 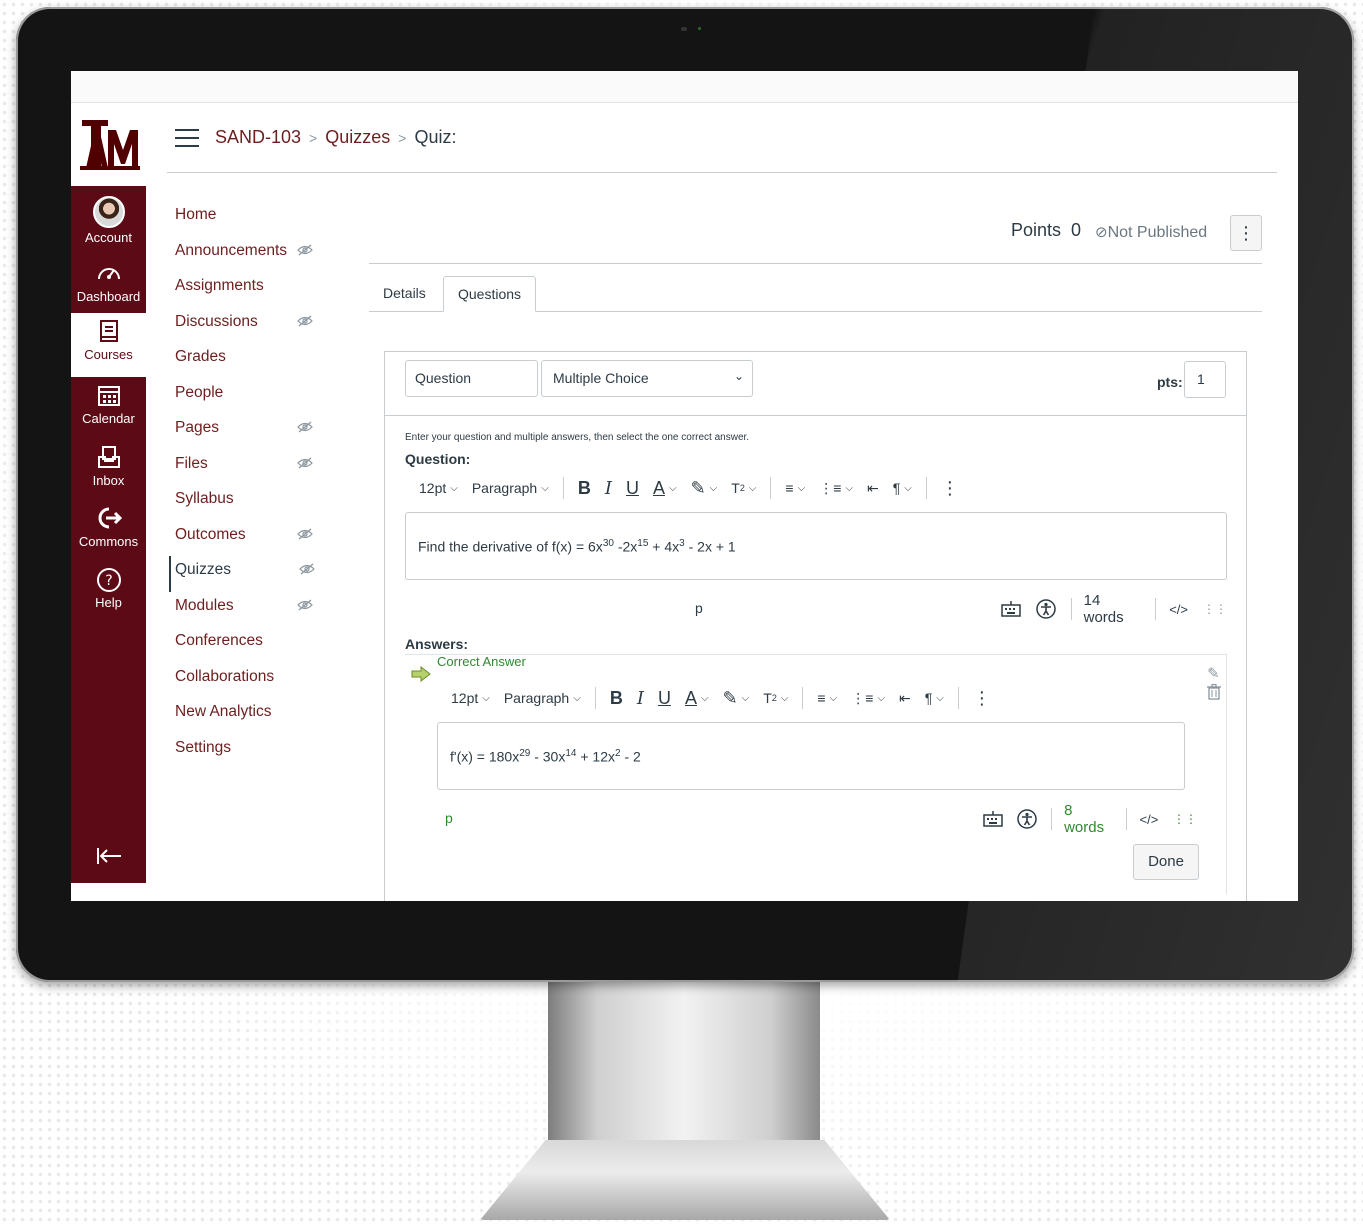 What do you see at coordinates (249, 716) in the screenshot?
I see `course-nav-item-new-analytics: New Analytics` at bounding box center [249, 716].